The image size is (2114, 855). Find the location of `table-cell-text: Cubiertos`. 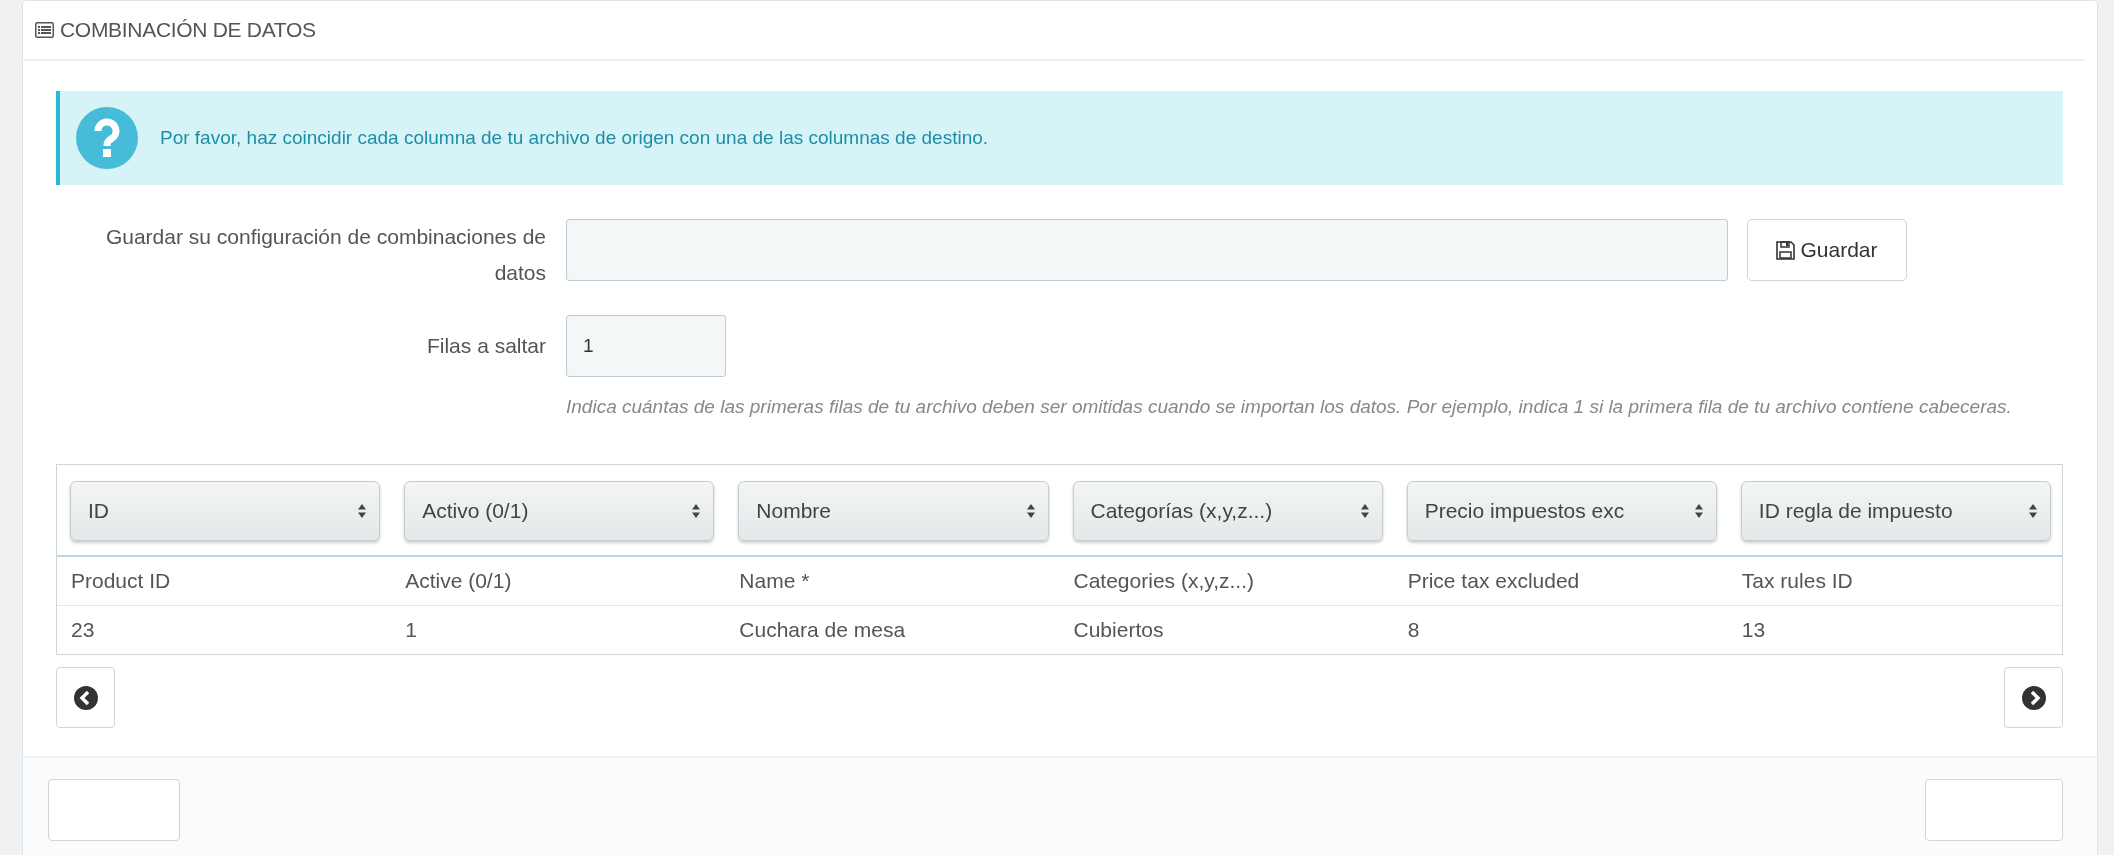

table-cell-text: Cubiertos is located at coordinates (1118, 630).